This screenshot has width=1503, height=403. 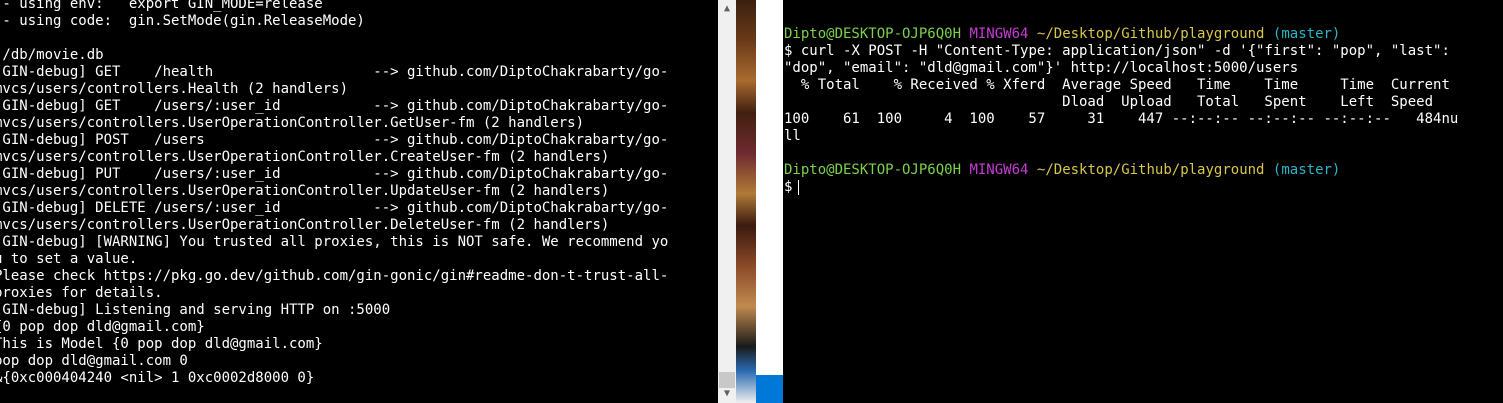 I want to click on scroll-down-arrow-icon: ▼, so click(x=727, y=394).